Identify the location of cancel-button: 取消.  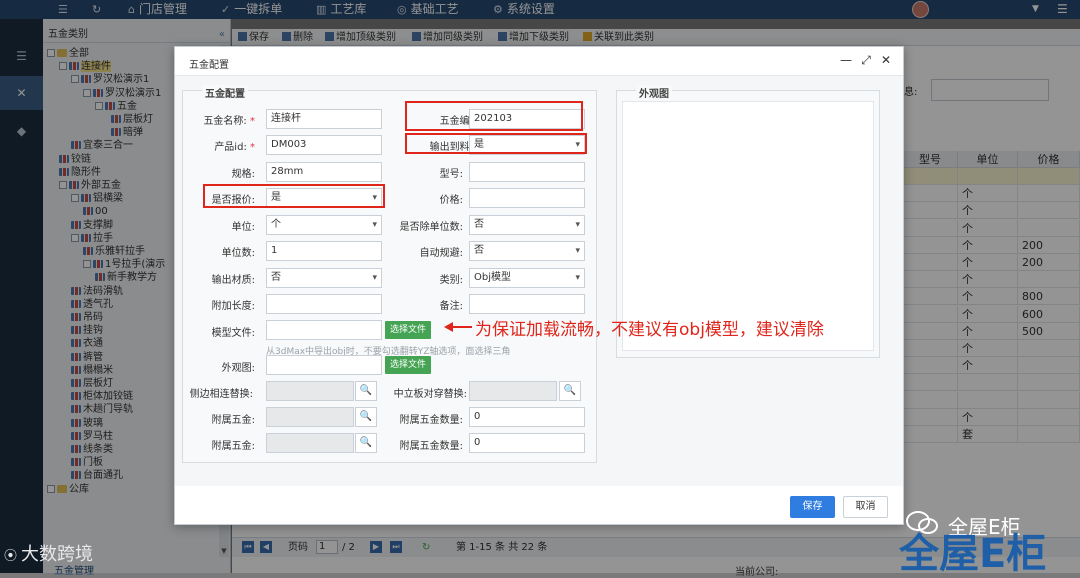
(865, 507).